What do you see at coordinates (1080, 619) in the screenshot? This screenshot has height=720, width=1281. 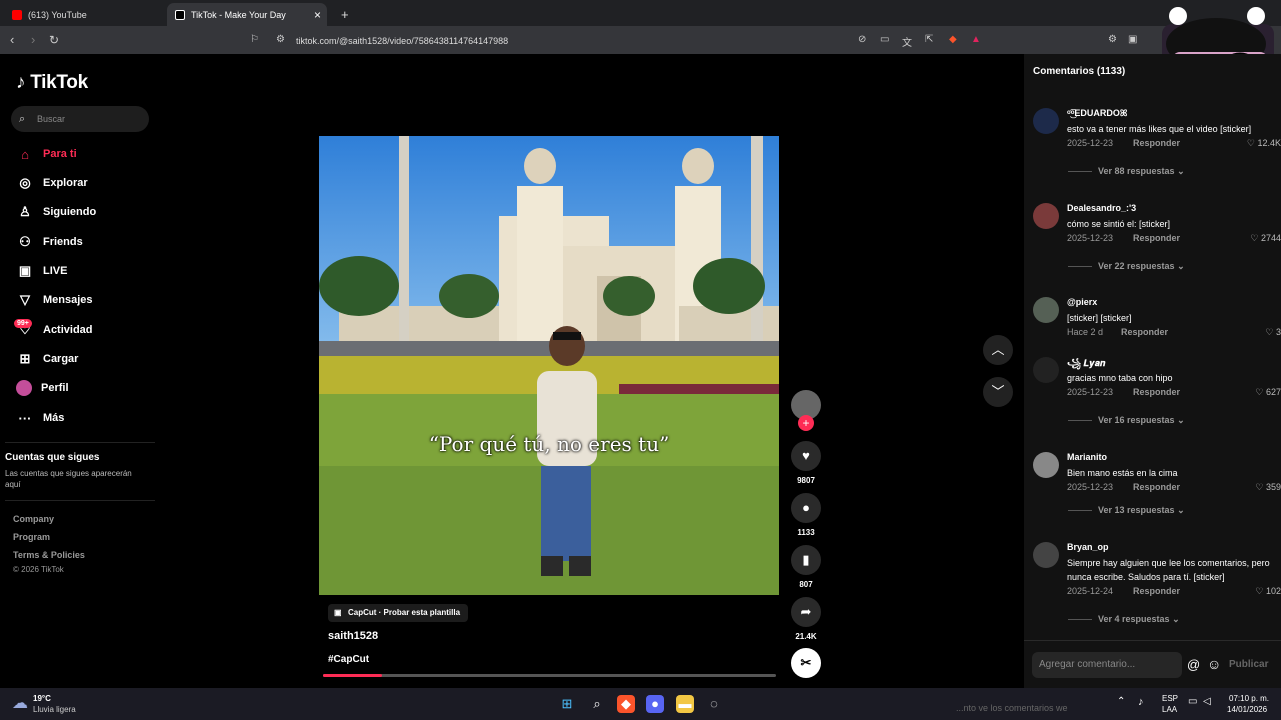 I see `divider` at bounding box center [1080, 619].